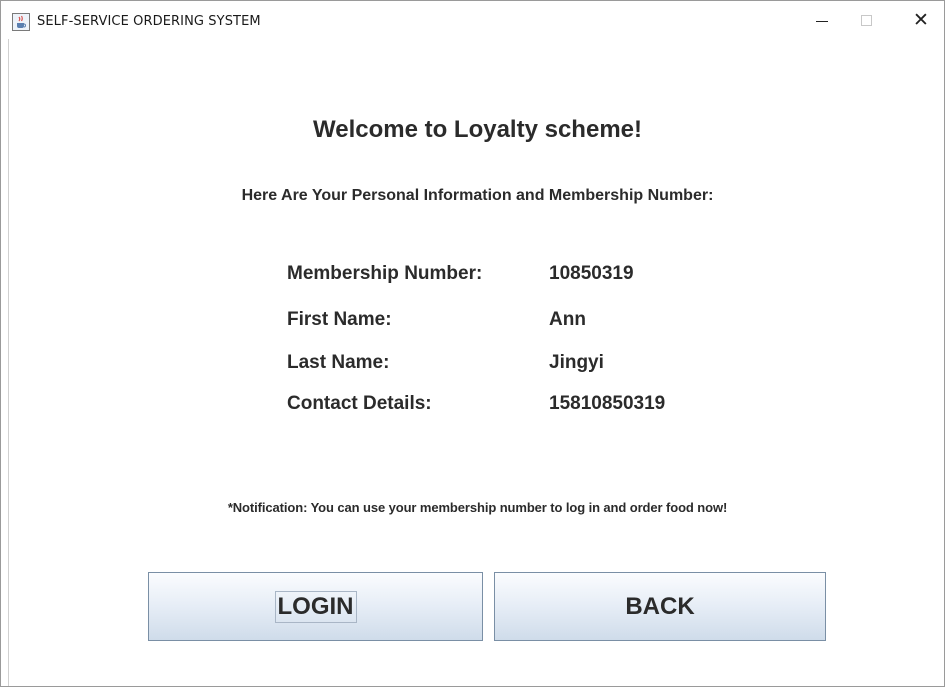 This screenshot has width=945, height=687. Describe the element at coordinates (149, 21) in the screenshot. I see `window-title: SELF-SERVICE ORDERING SYSTEM` at that location.